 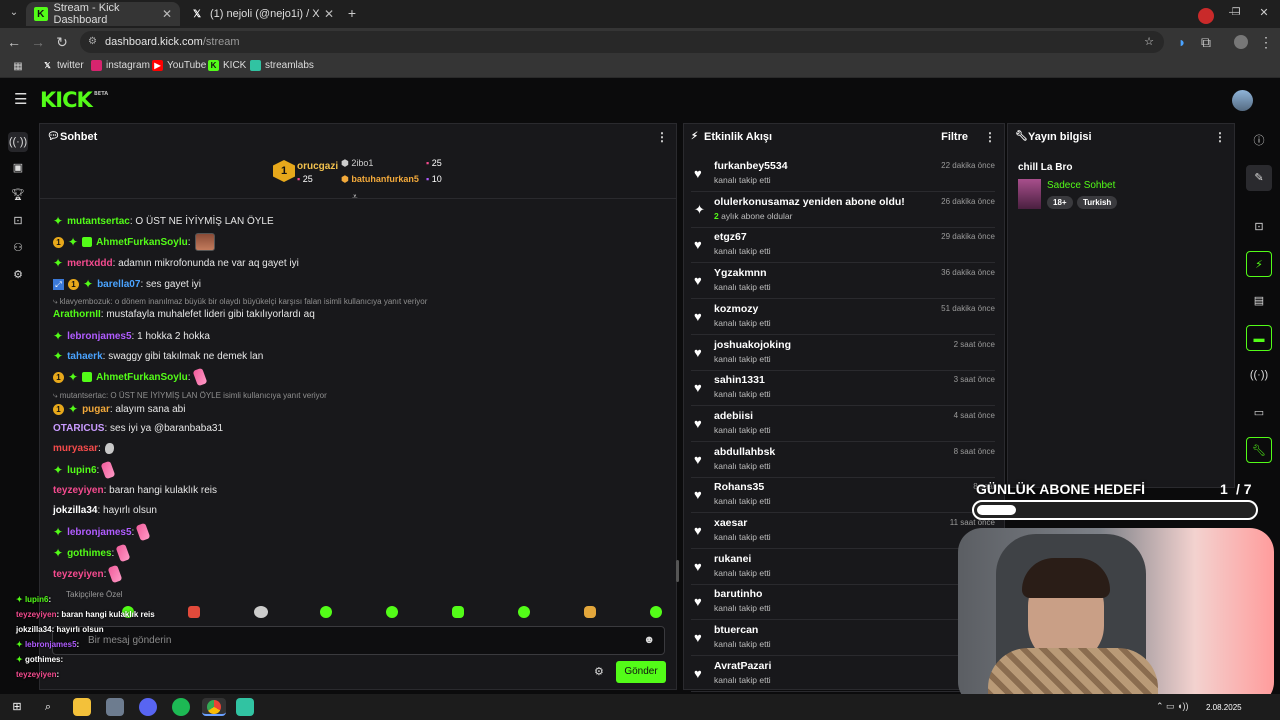 I want to click on reload-icon: ↻, so click(x=62, y=42).